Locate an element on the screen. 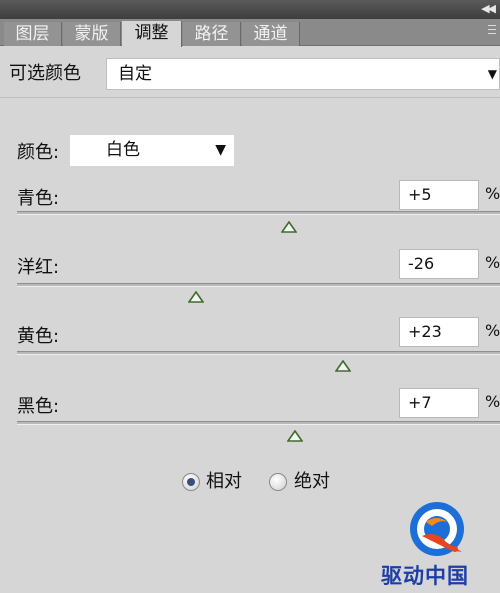 This screenshot has width=500, height=593. black-label: 黑色: is located at coordinates (38, 406).